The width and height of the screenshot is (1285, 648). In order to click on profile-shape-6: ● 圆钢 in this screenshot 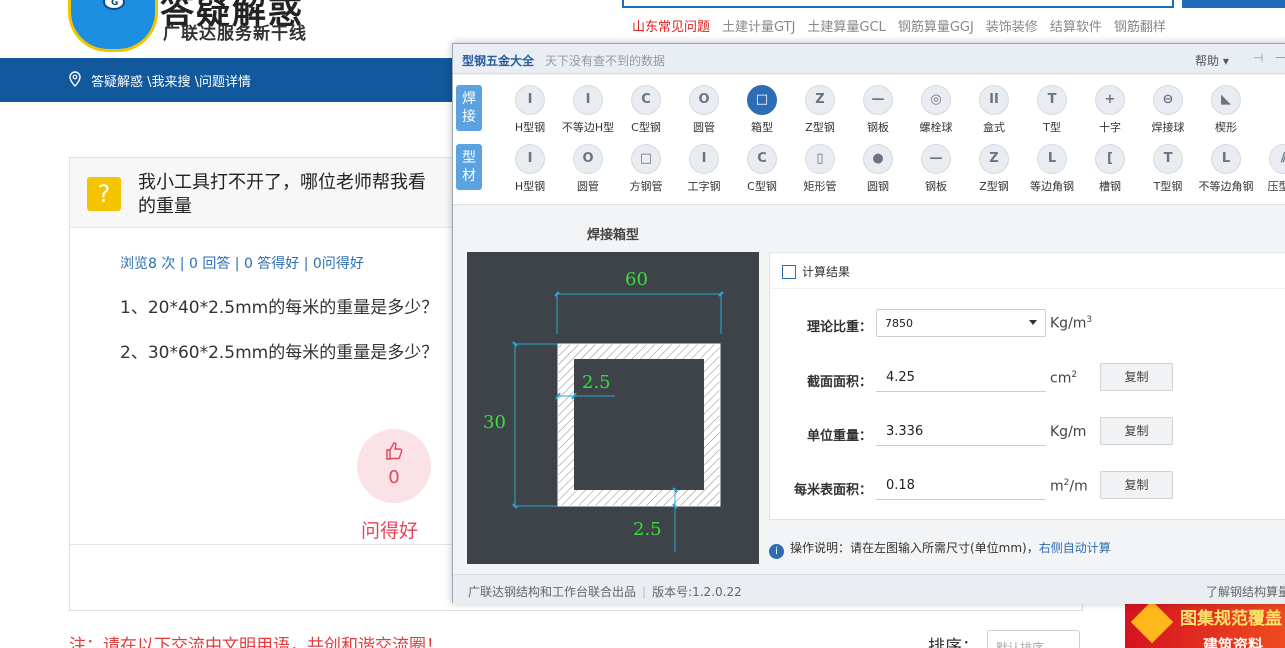, I will do `click(878, 169)`.